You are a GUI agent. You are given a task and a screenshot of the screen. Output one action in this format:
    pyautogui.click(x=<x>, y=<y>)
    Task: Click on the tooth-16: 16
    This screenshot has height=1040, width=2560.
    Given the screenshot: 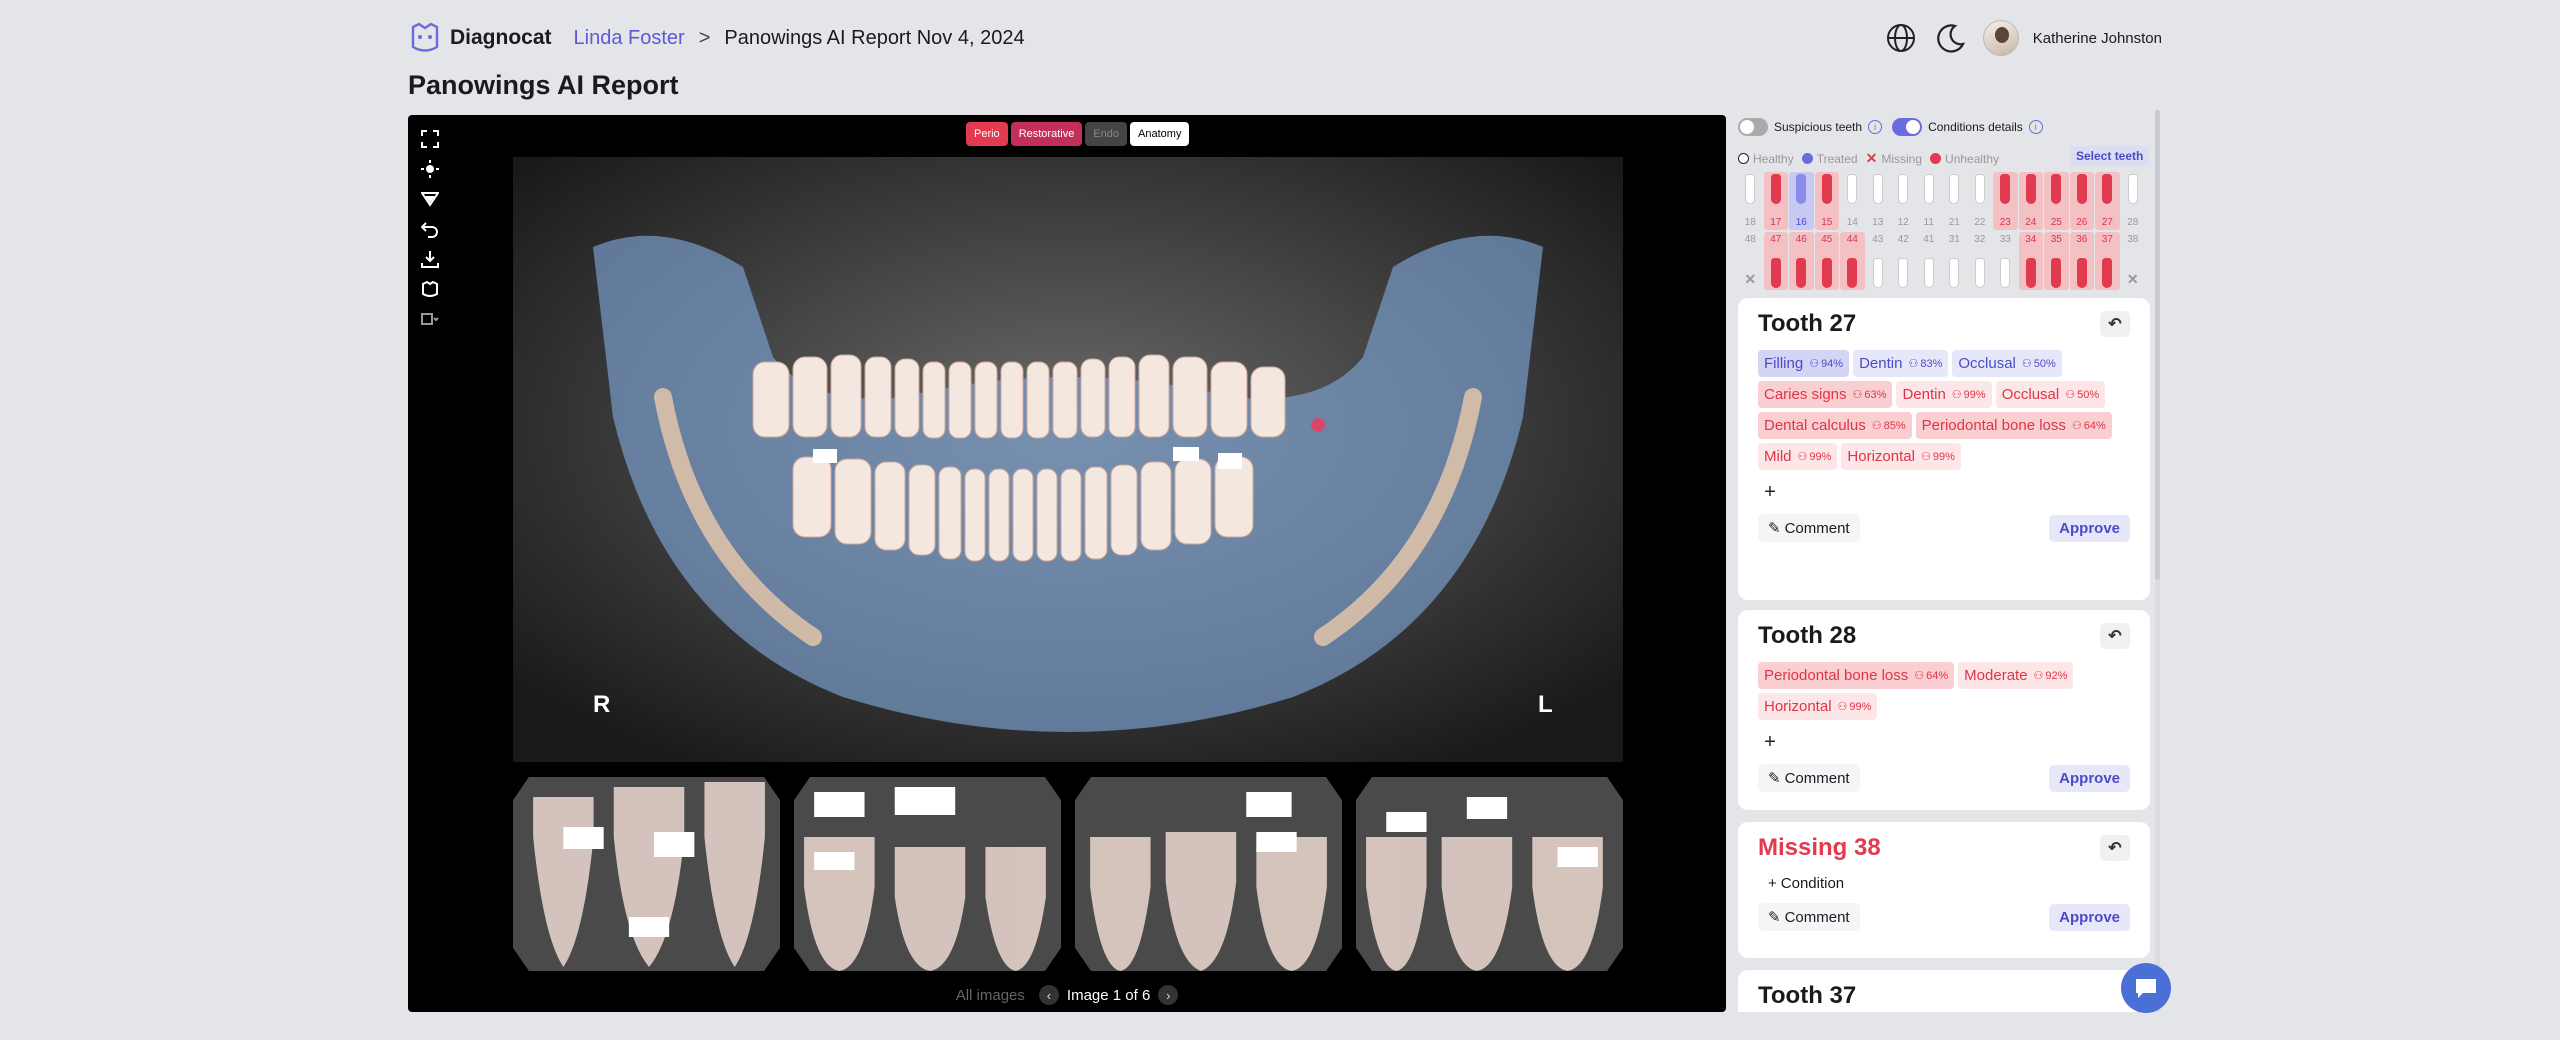 What is the action you would take?
    pyautogui.click(x=1801, y=201)
    